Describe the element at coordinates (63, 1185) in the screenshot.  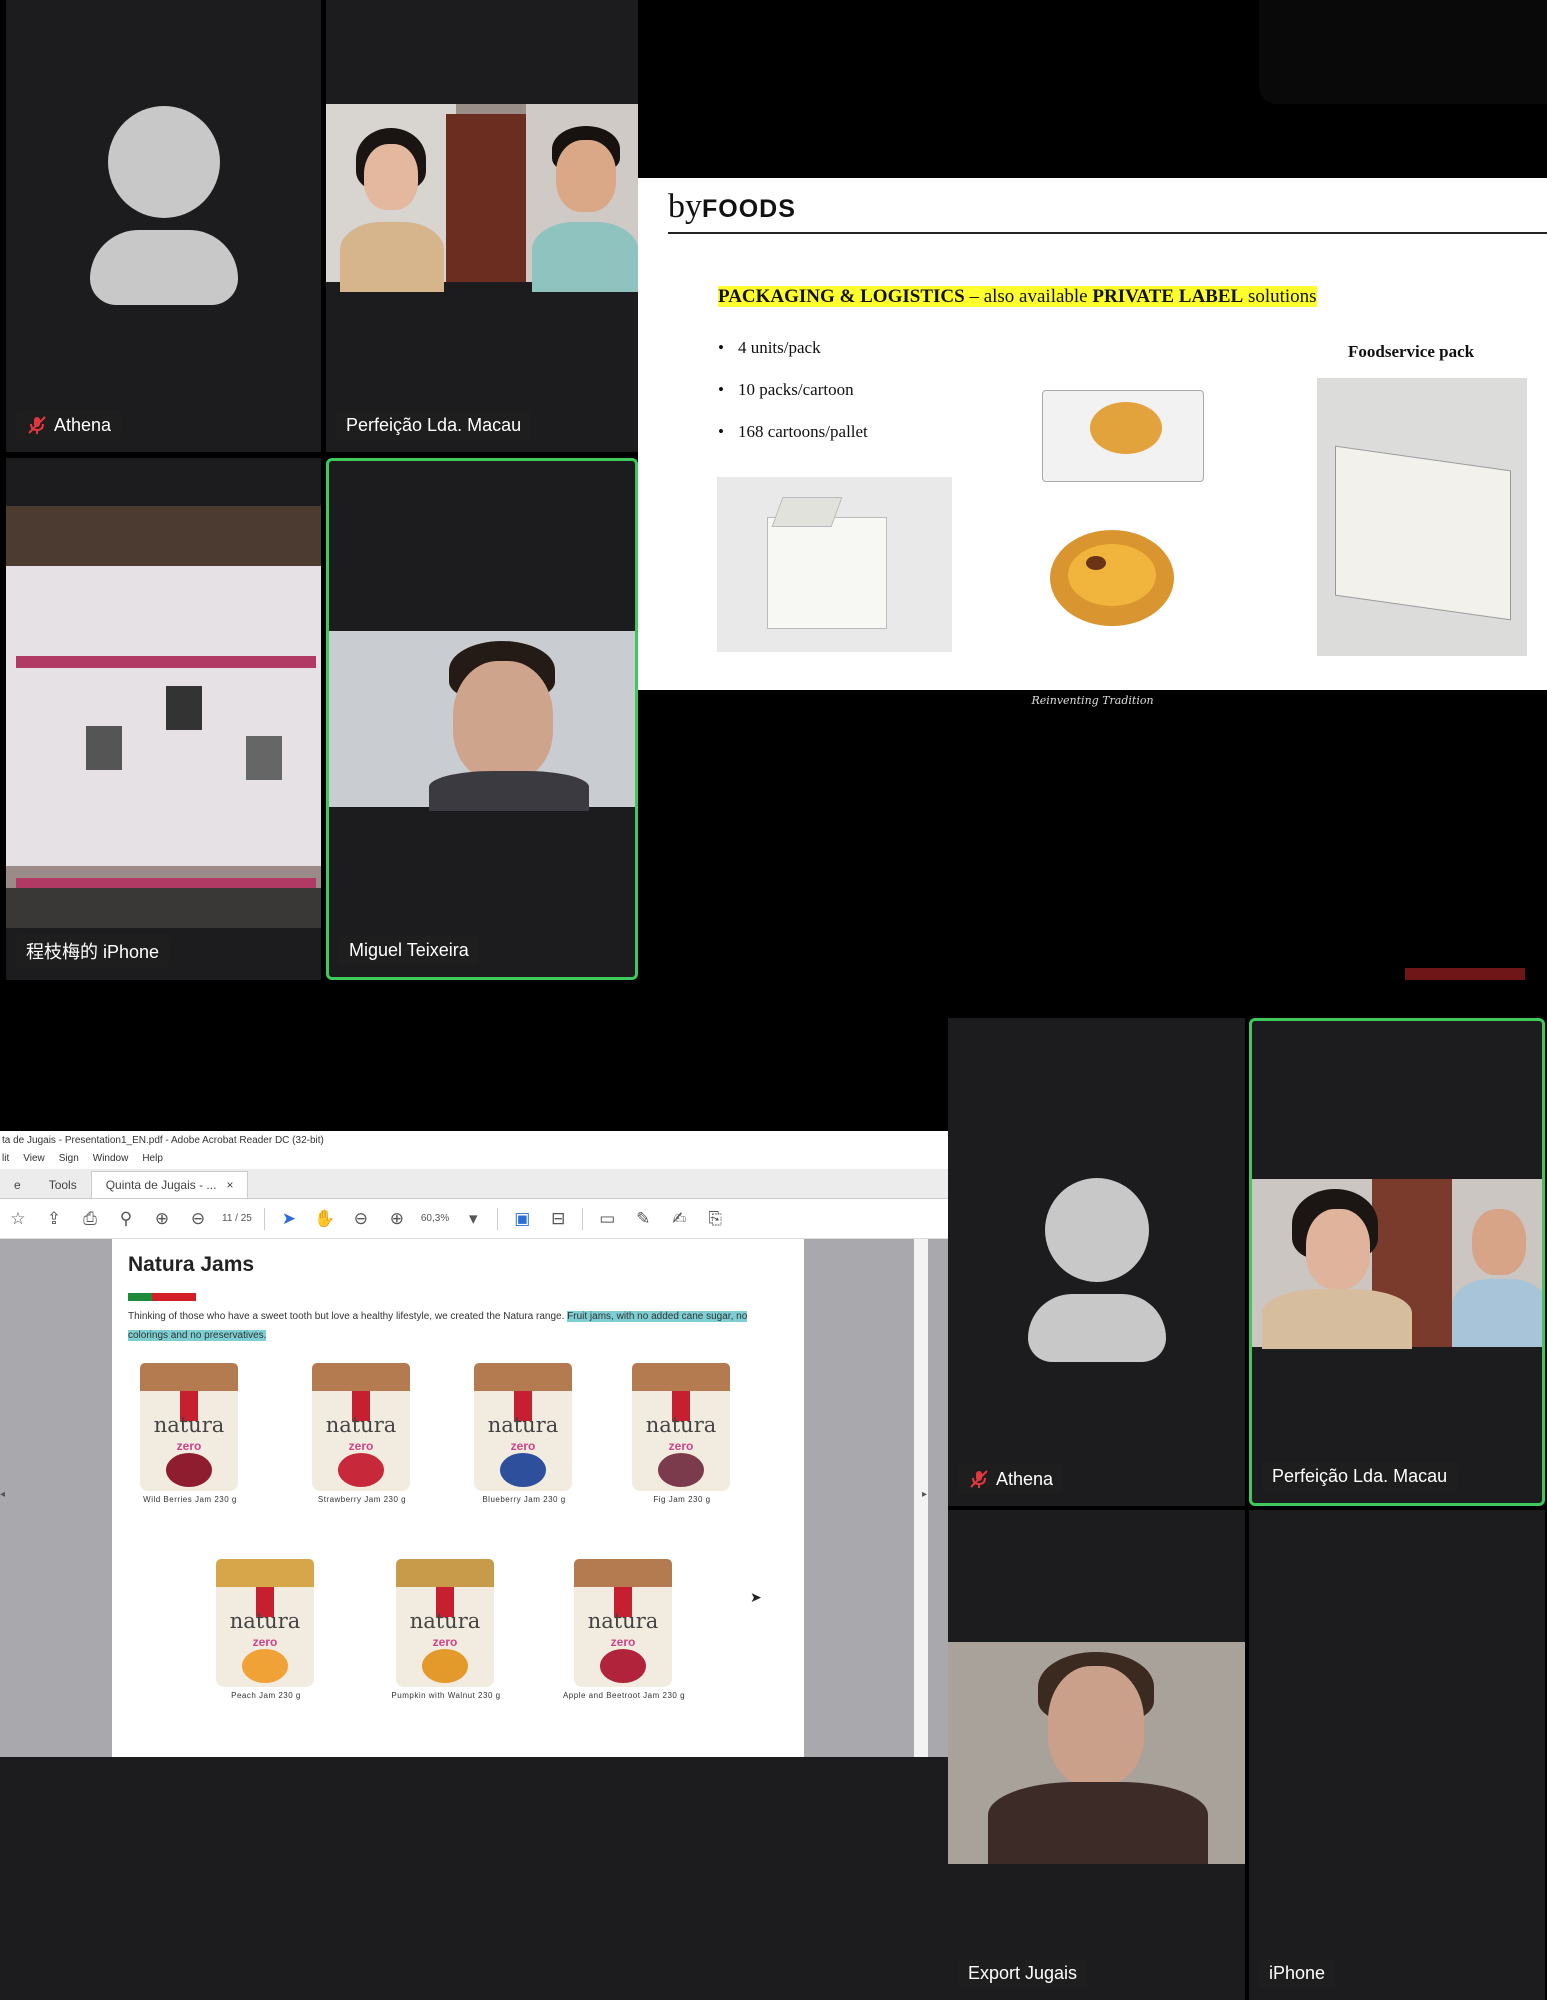
I see `tab-tools: Tools` at that location.